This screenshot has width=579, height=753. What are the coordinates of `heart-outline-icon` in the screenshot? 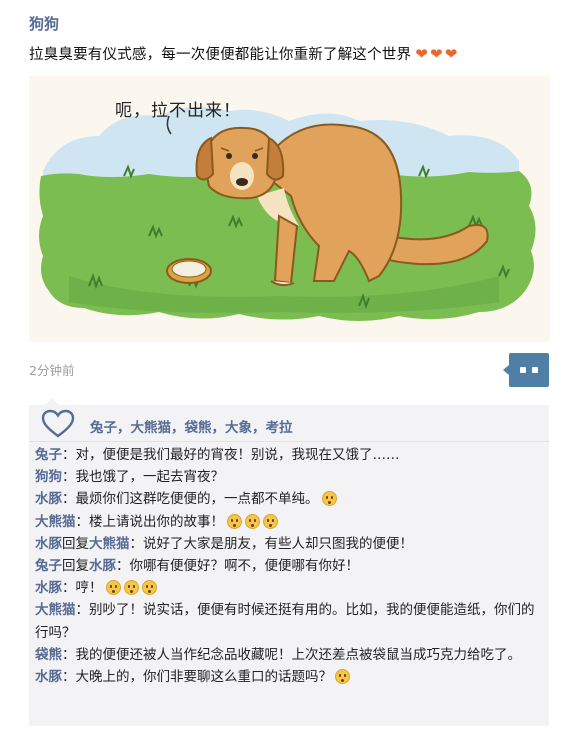 It's located at (58, 423).